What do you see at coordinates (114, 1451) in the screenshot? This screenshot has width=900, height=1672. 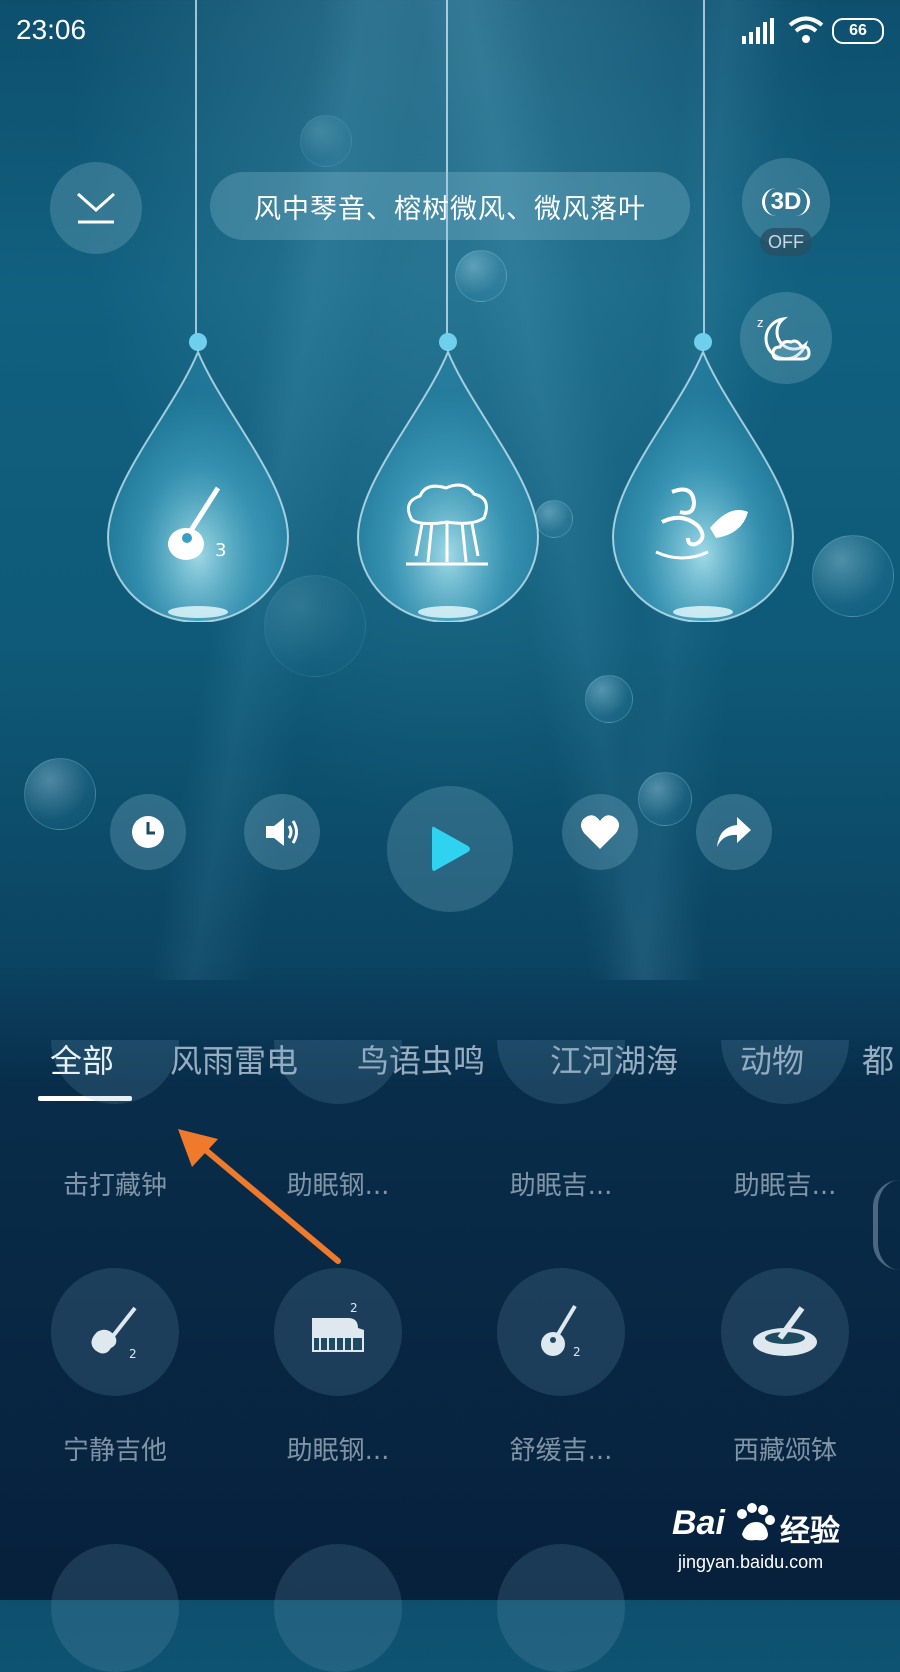 I see `sound-item-label: 宁静吉他` at bounding box center [114, 1451].